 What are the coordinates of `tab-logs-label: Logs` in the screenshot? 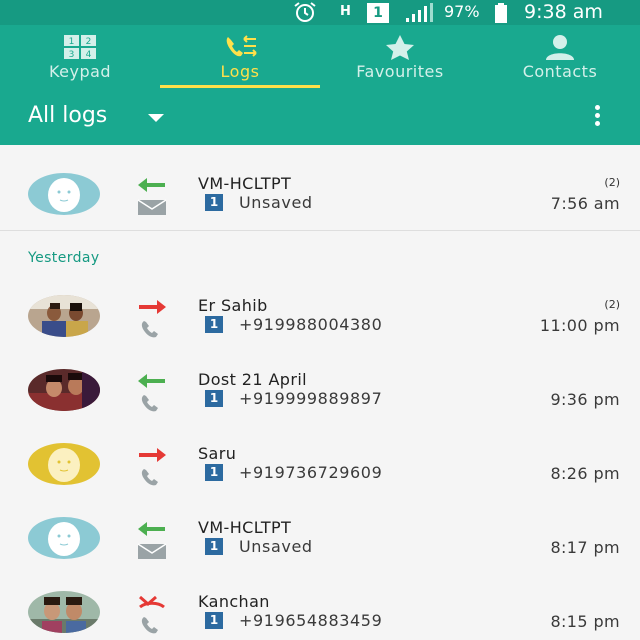 It's located at (240, 71).